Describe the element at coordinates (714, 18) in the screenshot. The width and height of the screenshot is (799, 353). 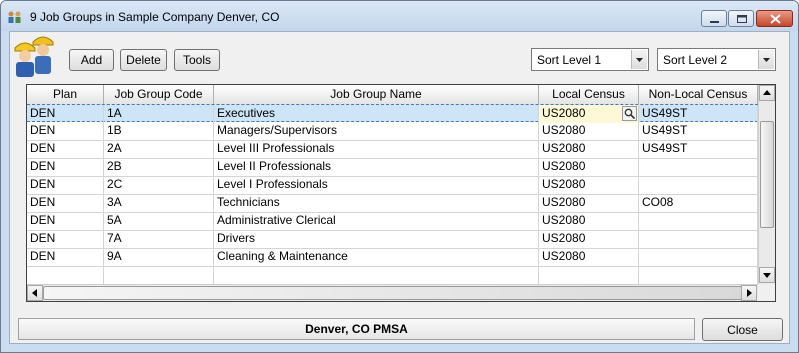
I see `minimize-button` at that location.